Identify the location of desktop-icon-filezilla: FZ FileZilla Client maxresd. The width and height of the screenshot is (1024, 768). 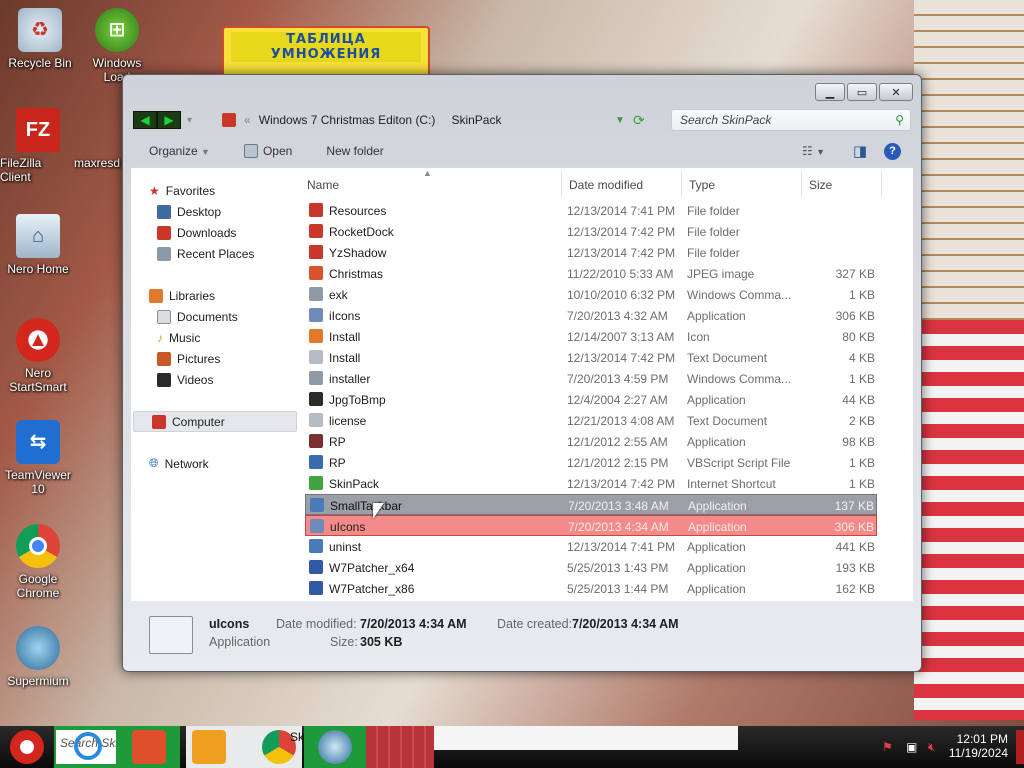
(60, 146).